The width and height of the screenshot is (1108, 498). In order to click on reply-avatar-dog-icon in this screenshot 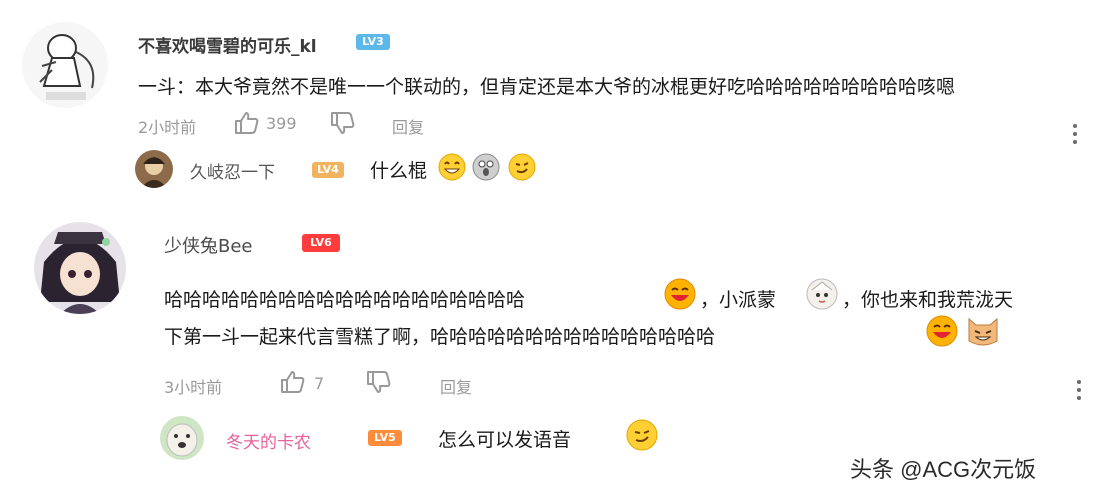, I will do `click(182, 438)`.